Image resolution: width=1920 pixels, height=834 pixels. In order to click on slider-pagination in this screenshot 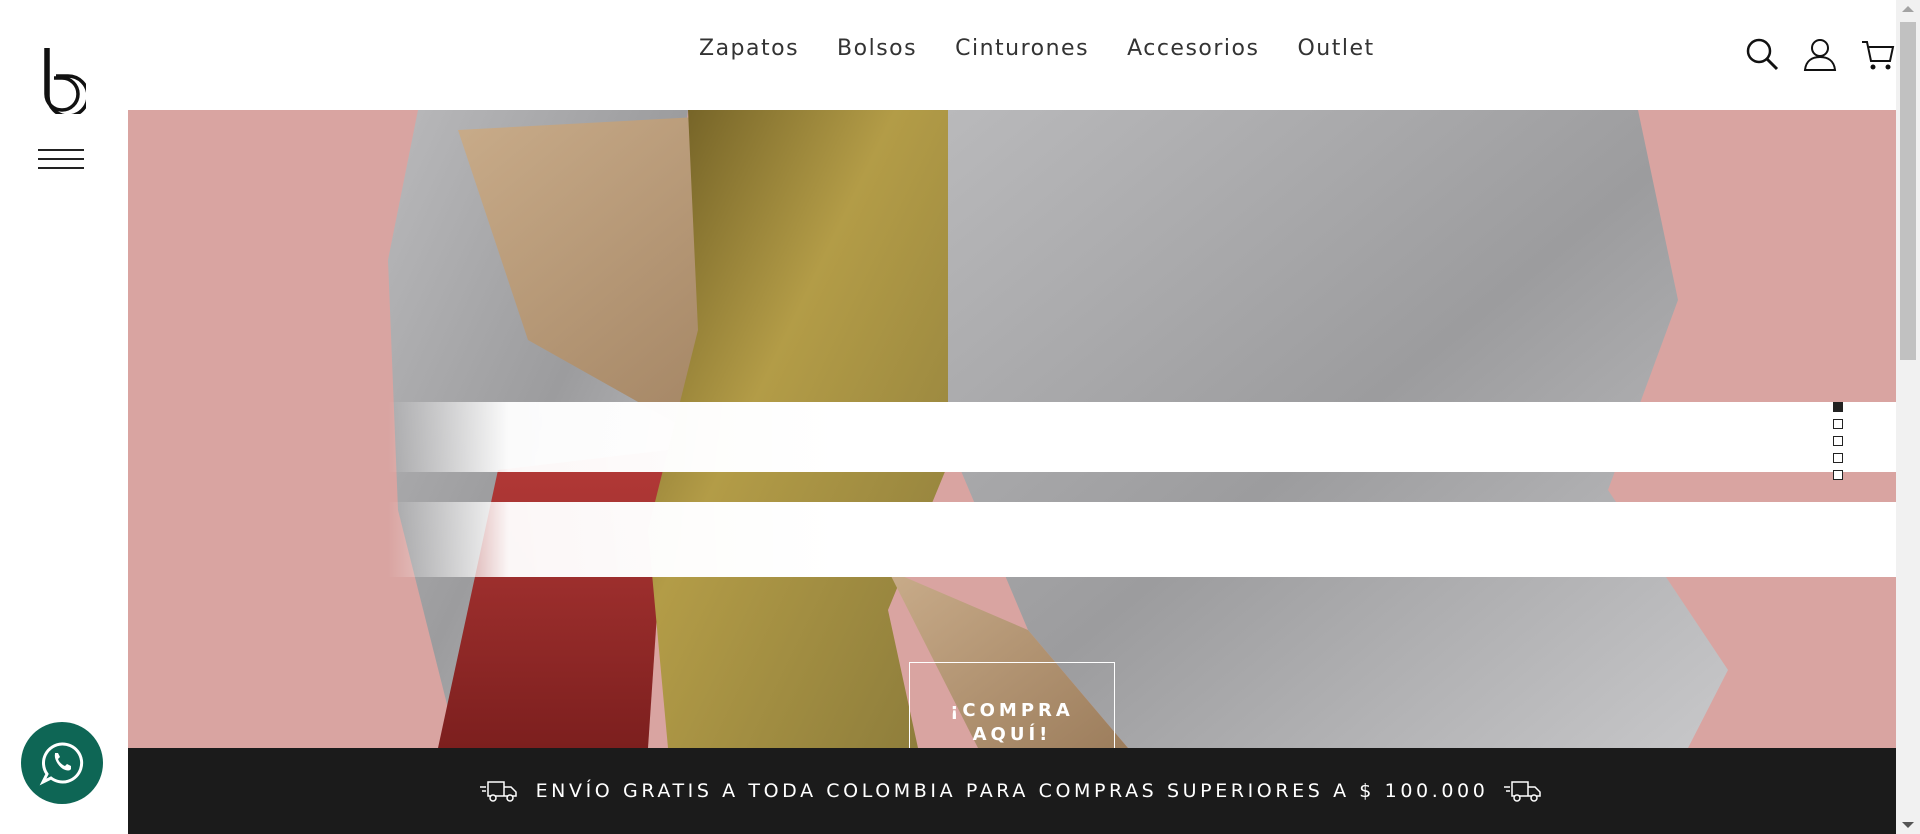, I will do `click(1838, 441)`.